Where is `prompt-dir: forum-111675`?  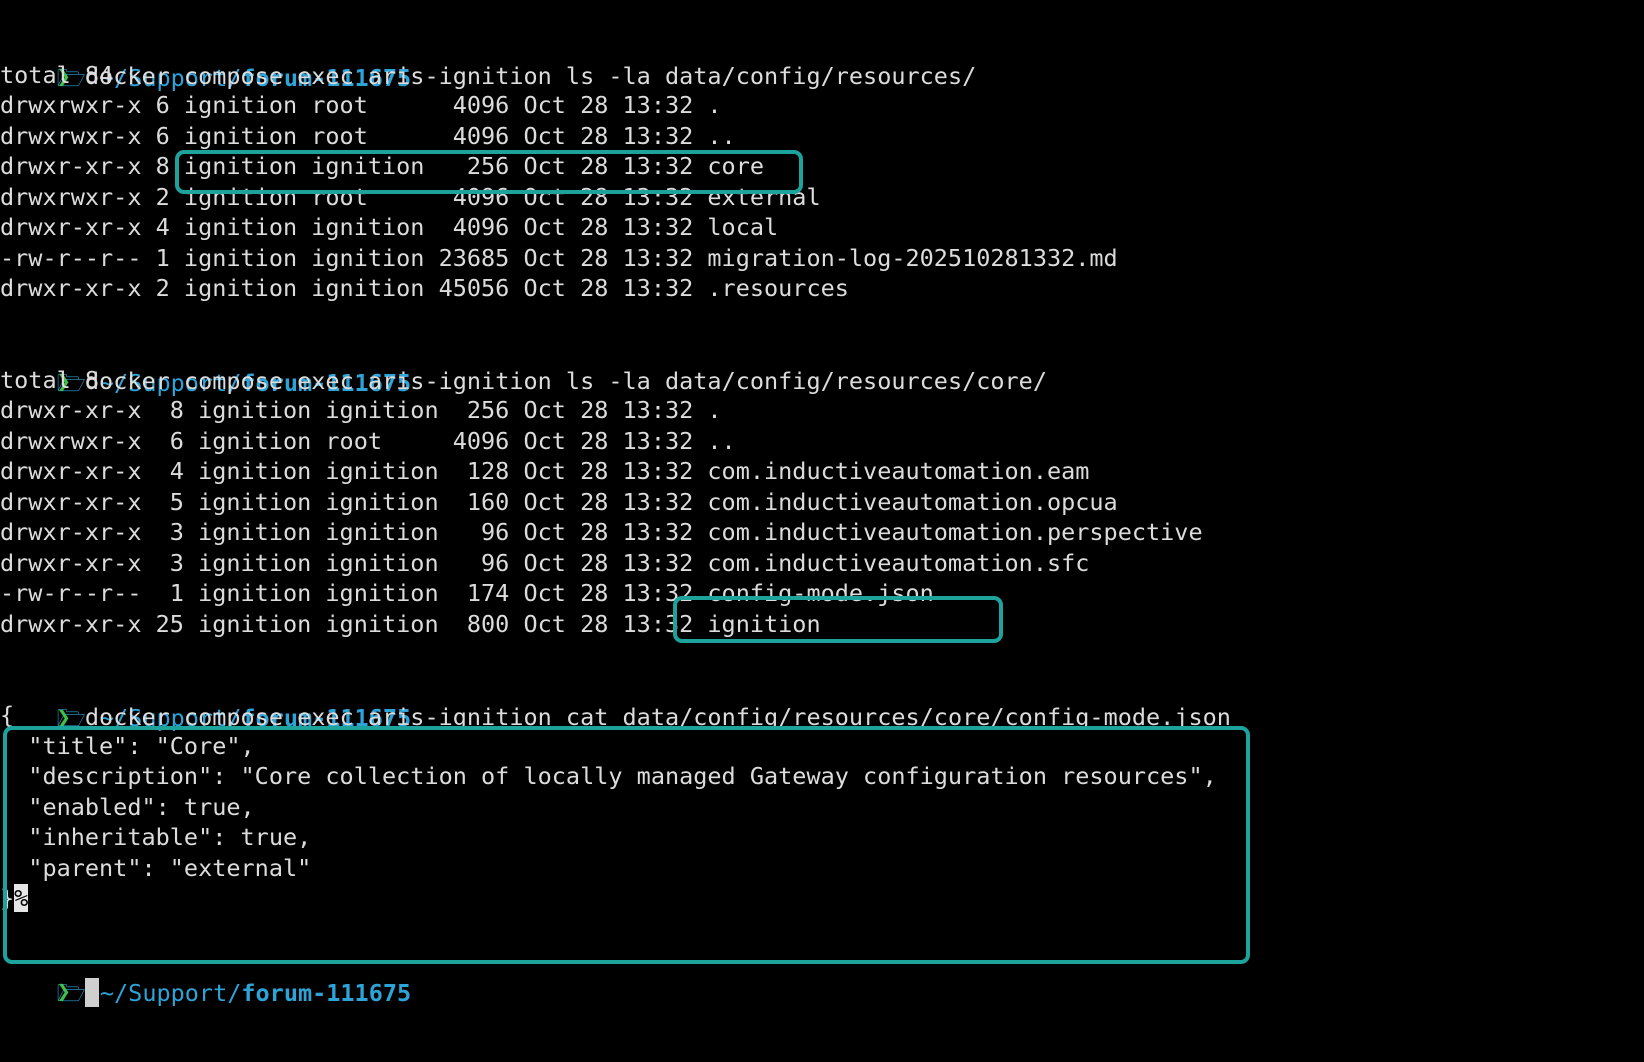 prompt-dir: forum-111675 is located at coordinates (326, 993).